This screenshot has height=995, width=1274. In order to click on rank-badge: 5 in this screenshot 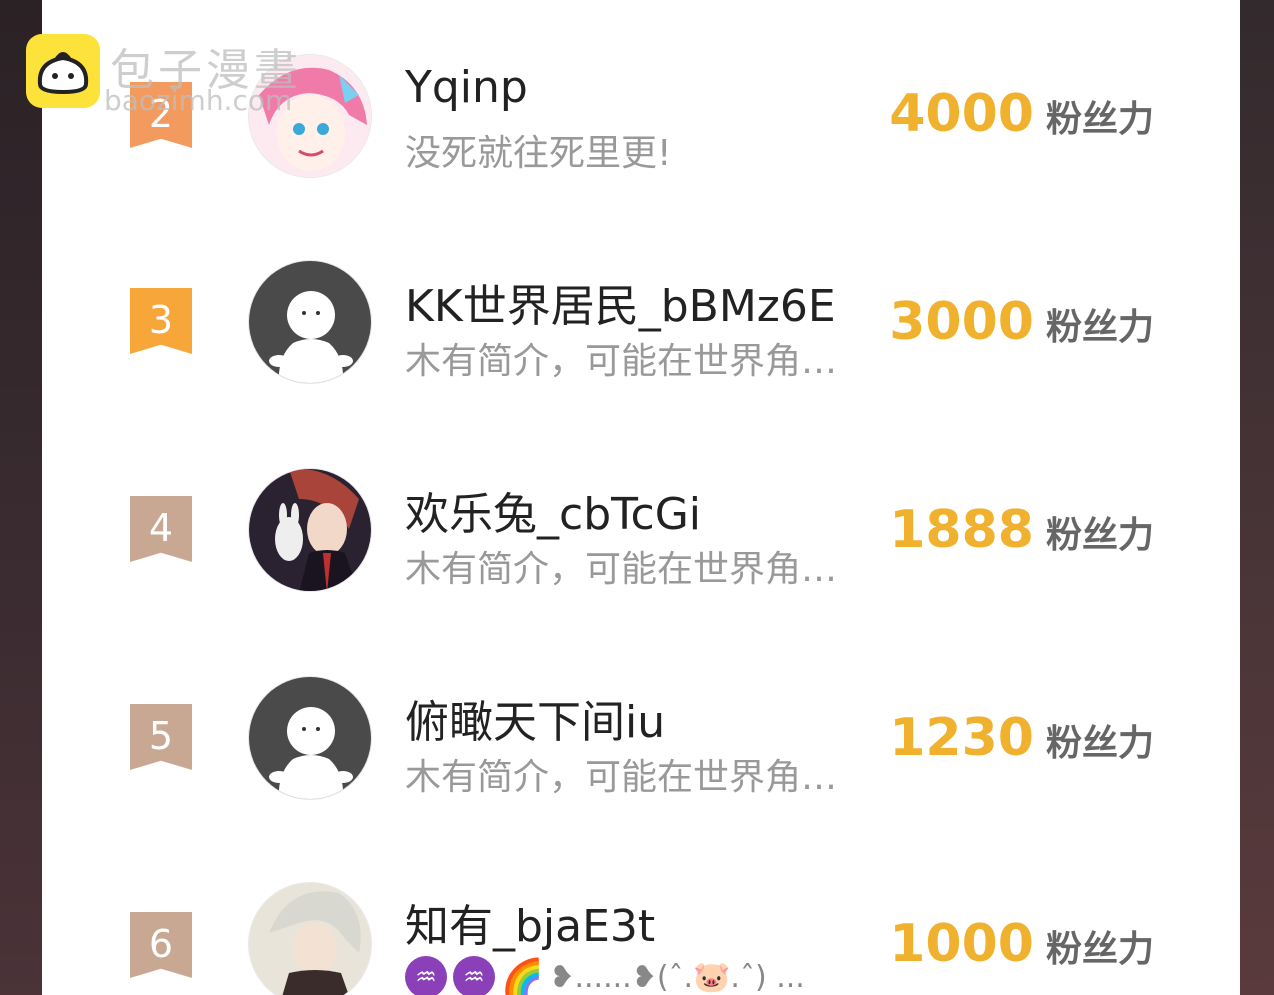, I will do `click(161, 737)`.